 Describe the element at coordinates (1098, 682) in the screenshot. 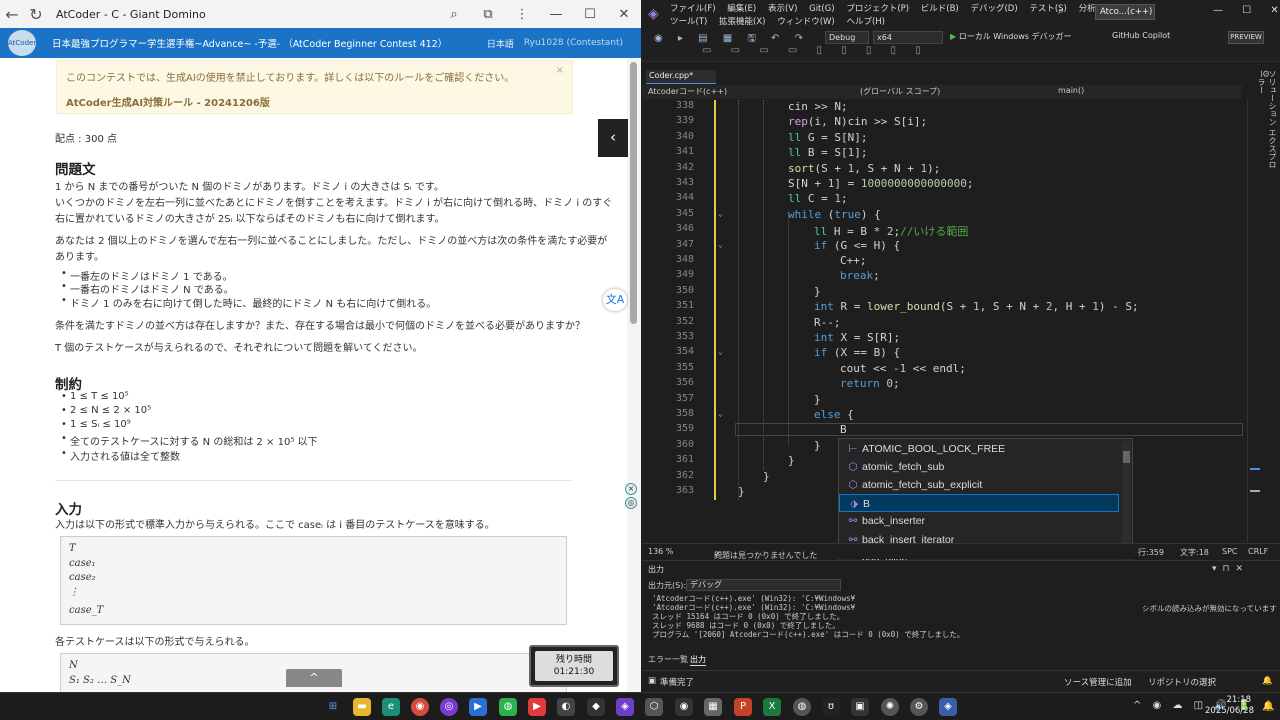

I see `add-to-source-control: ソース管理に追加` at that location.